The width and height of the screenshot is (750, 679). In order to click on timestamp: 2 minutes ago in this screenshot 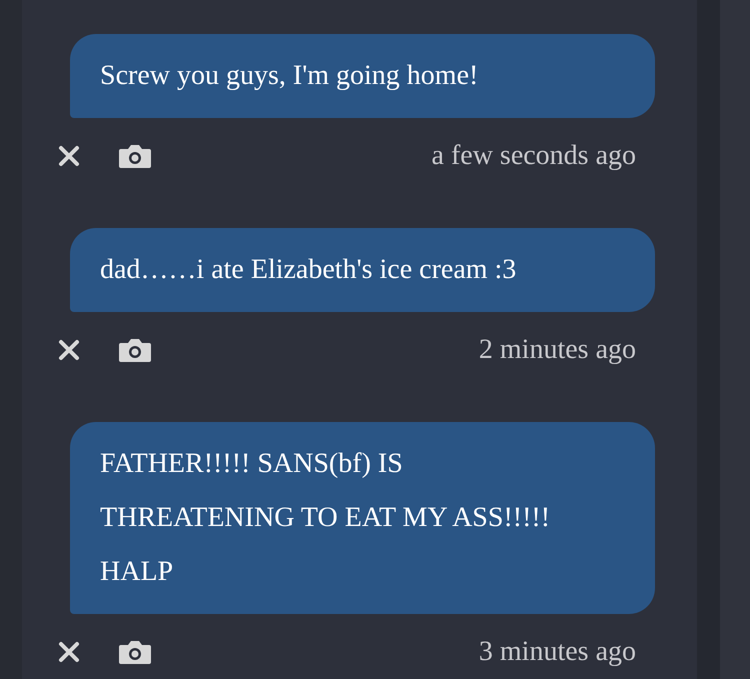, I will do `click(557, 350)`.